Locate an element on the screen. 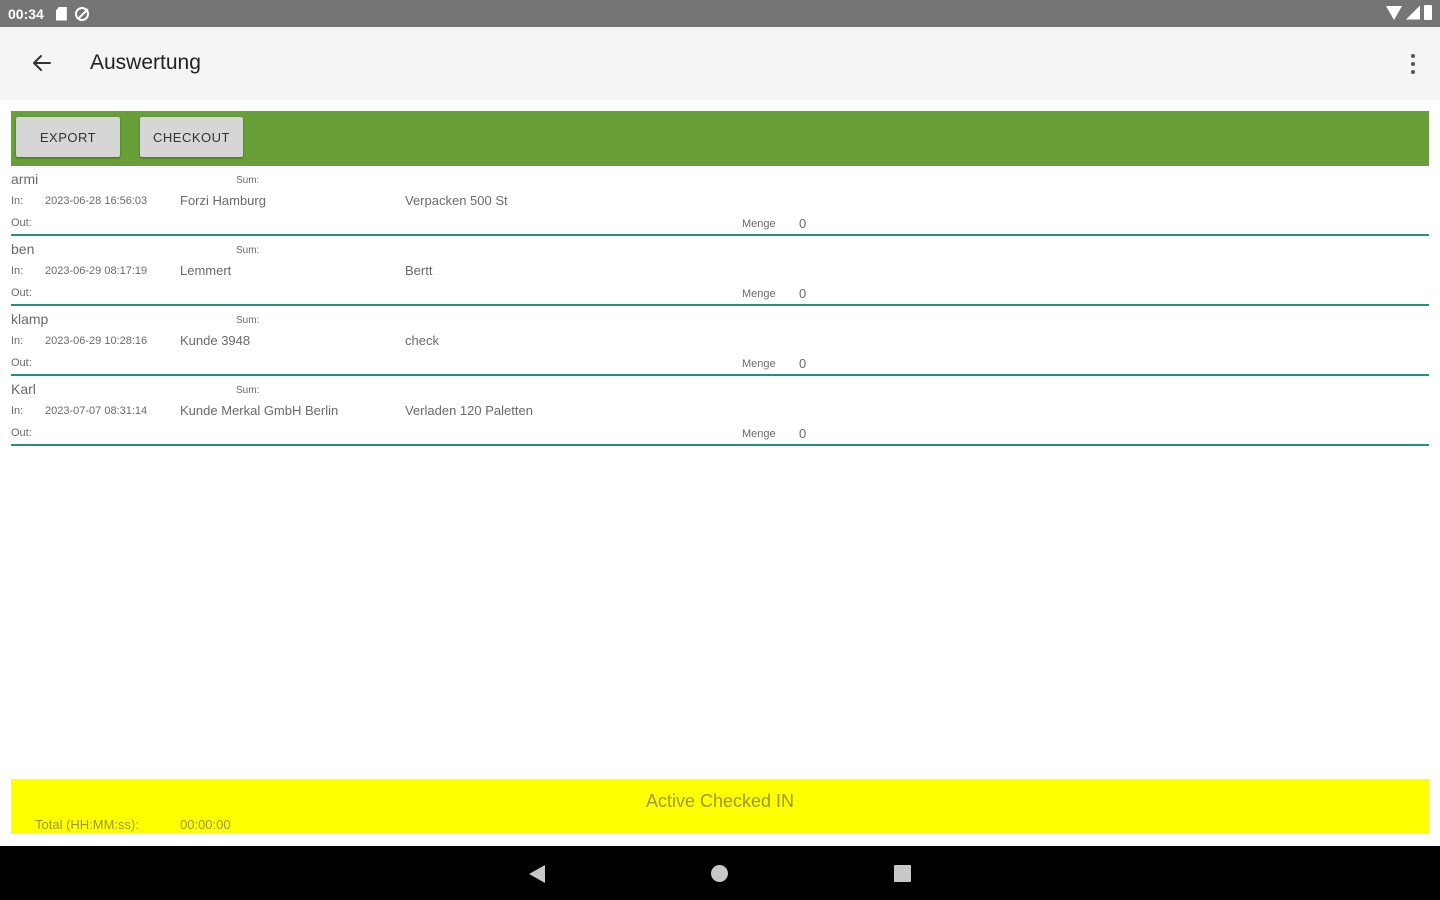 Image resolution: width=1440 pixels, height=900 pixels. checkout-button: CHECKOUT is located at coordinates (191, 137).